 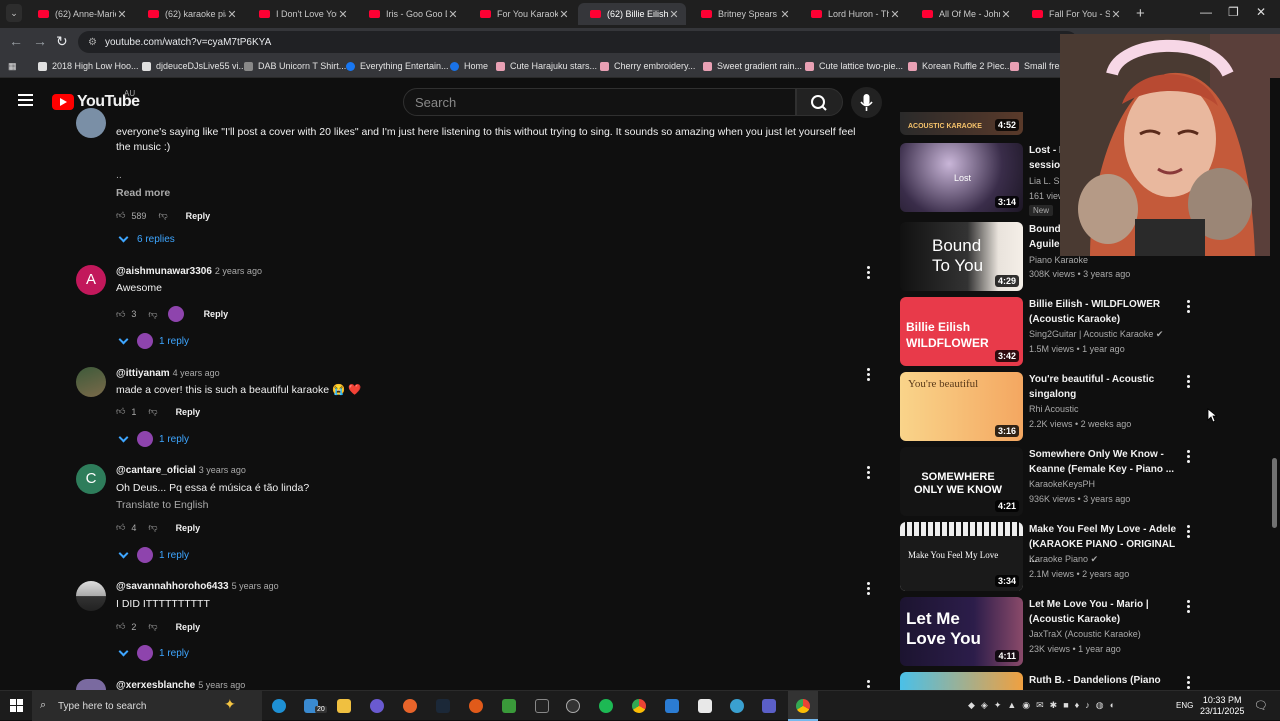 I want to click on browser-tab: All Of Me - John L✕, so click(x=964, y=14).